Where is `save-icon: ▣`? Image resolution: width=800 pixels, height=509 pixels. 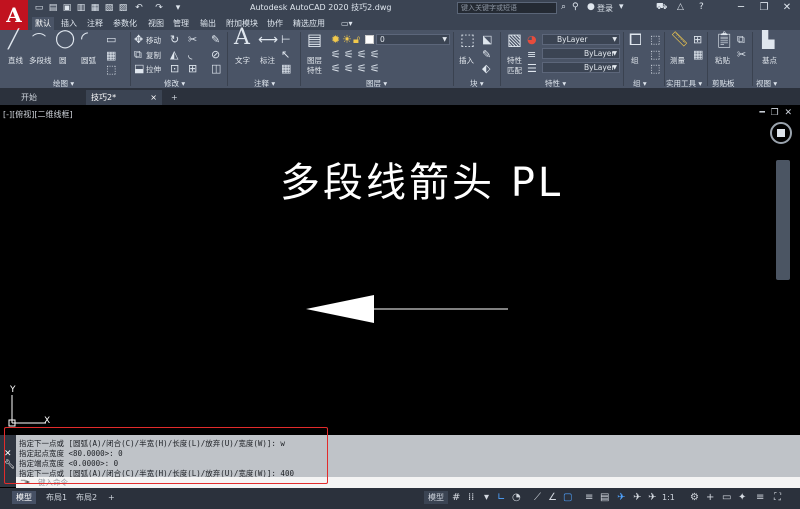 save-icon: ▣ is located at coordinates (67, 8).